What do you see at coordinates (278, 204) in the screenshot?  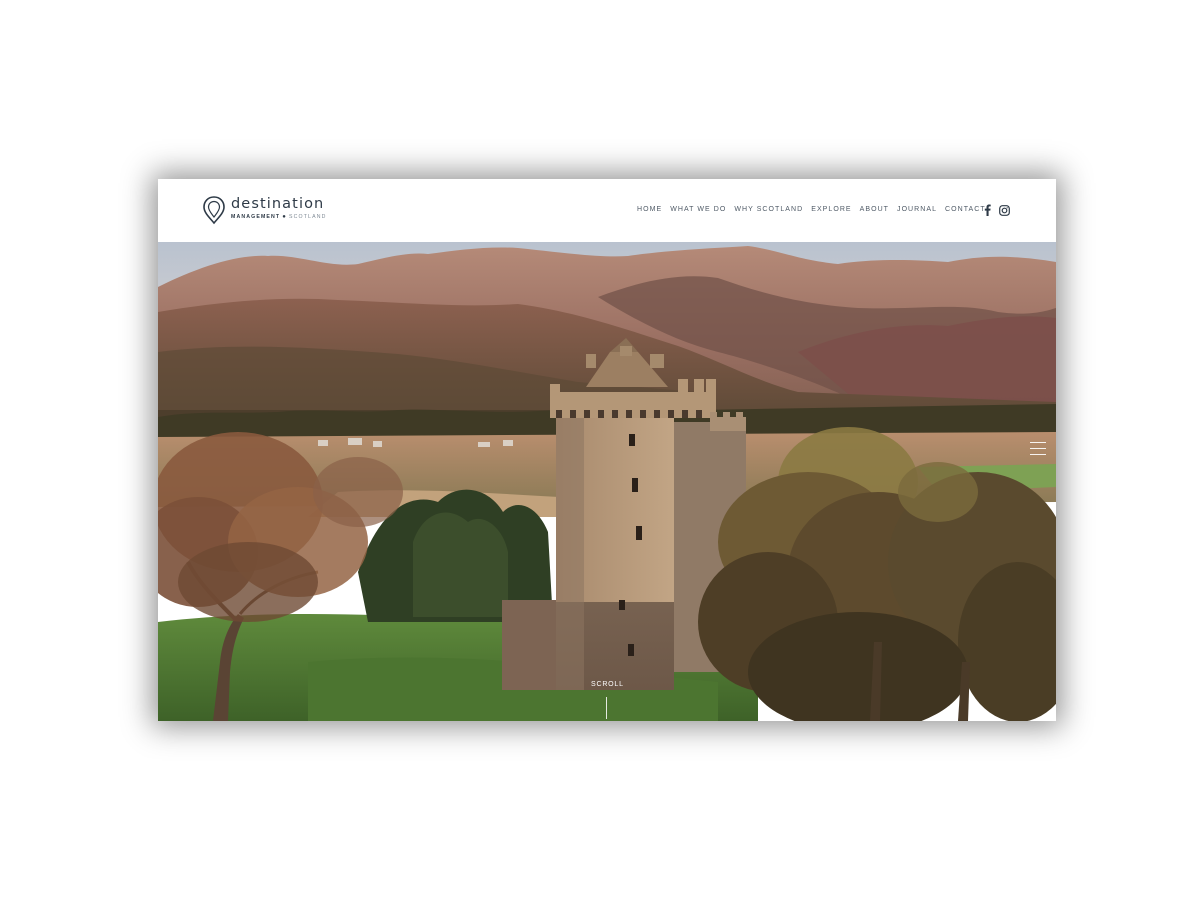 I see `brand-name: destination` at bounding box center [278, 204].